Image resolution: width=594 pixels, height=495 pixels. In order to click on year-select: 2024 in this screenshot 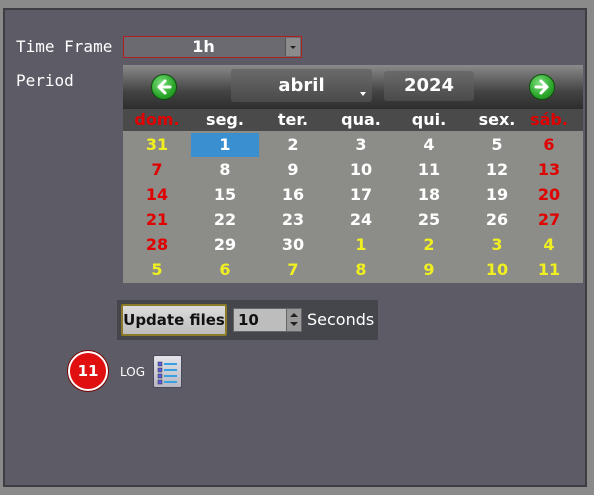, I will do `click(429, 86)`.